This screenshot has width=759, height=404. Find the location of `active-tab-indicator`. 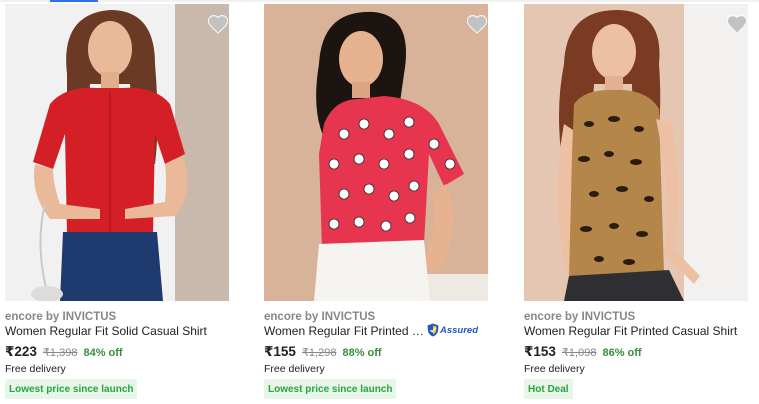

active-tab-indicator is located at coordinates (74, 1).